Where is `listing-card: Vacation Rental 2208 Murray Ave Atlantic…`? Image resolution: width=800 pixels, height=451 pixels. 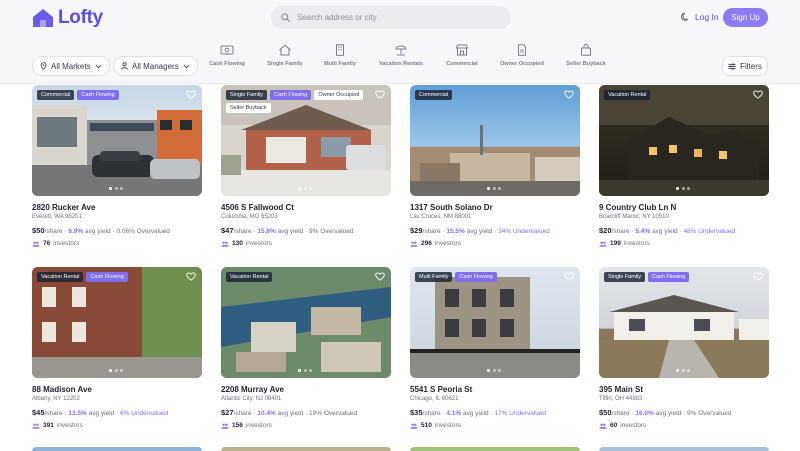 listing-card: Vacation Rental 2208 Murray Ave Atlantic… is located at coordinates (306, 348).